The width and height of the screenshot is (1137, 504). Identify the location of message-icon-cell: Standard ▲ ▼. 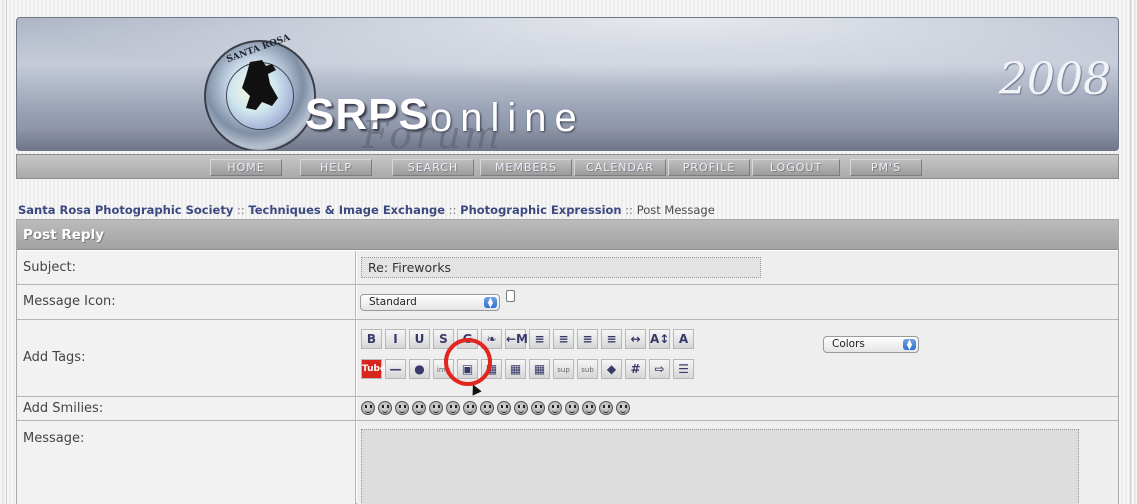
(737, 302).